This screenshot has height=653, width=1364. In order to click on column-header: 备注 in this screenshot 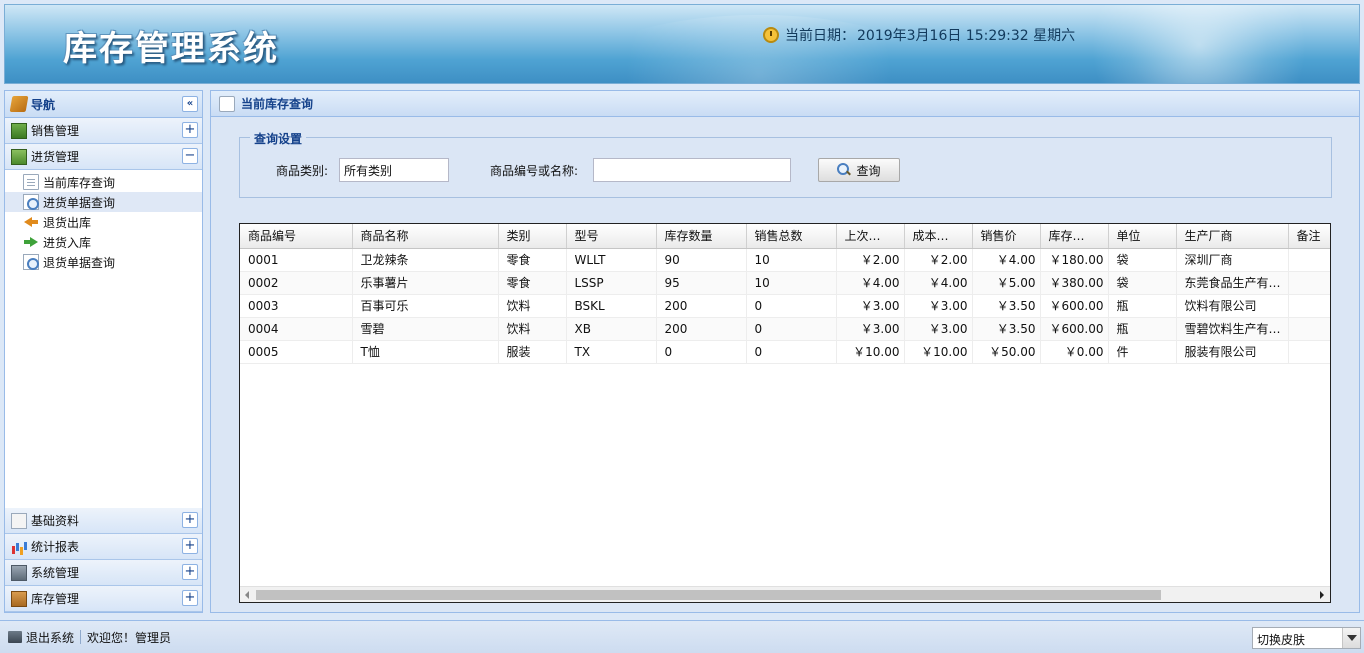, I will do `click(1309, 236)`.